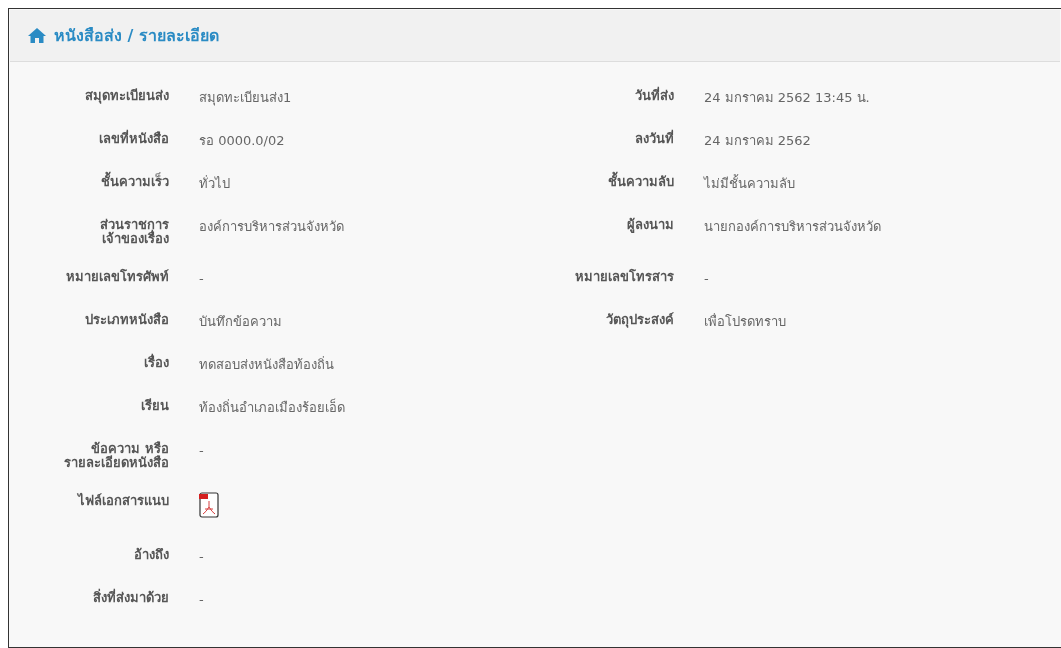 The height and width of the screenshot is (648, 1061). Describe the element at coordinates (240, 322) in the screenshot. I see `field-value: บันทึกข้อความ` at that location.